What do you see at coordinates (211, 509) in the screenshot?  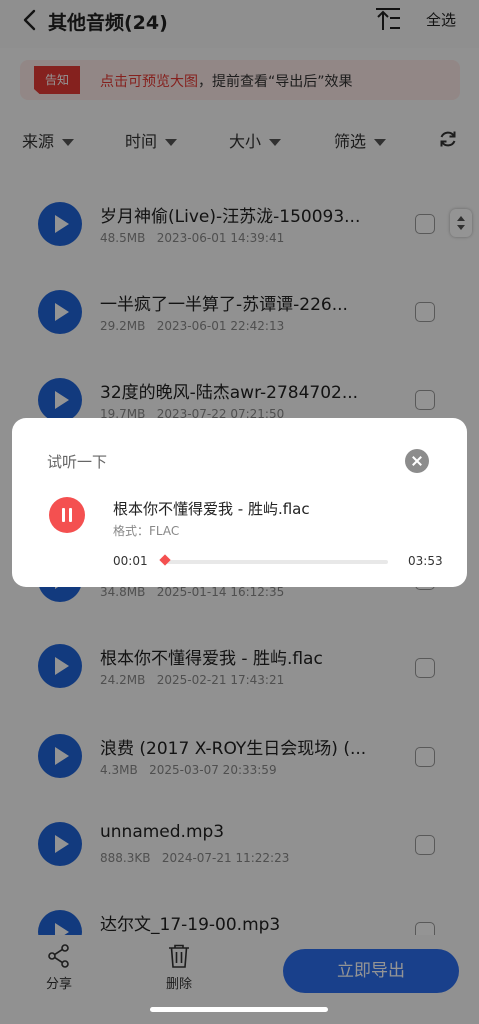 I see `dialog-song-name: 根本你不懂得爱我 - 胜屿.flac` at bounding box center [211, 509].